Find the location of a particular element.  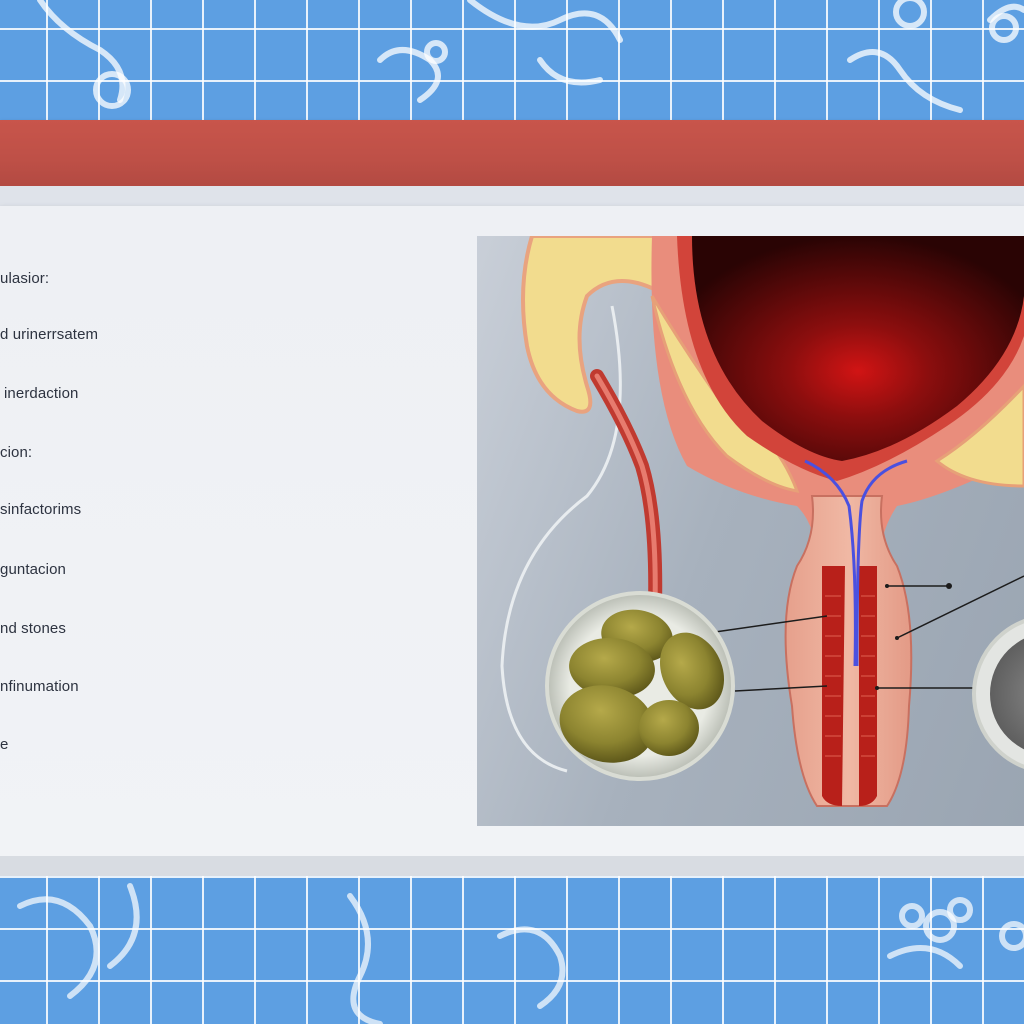

tile-background-top is located at coordinates (512, 61).